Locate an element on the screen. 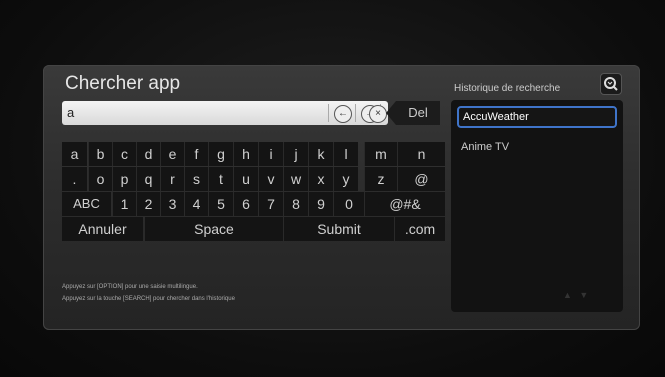 This screenshot has height=377, width=665. key: i is located at coordinates (270, 154).